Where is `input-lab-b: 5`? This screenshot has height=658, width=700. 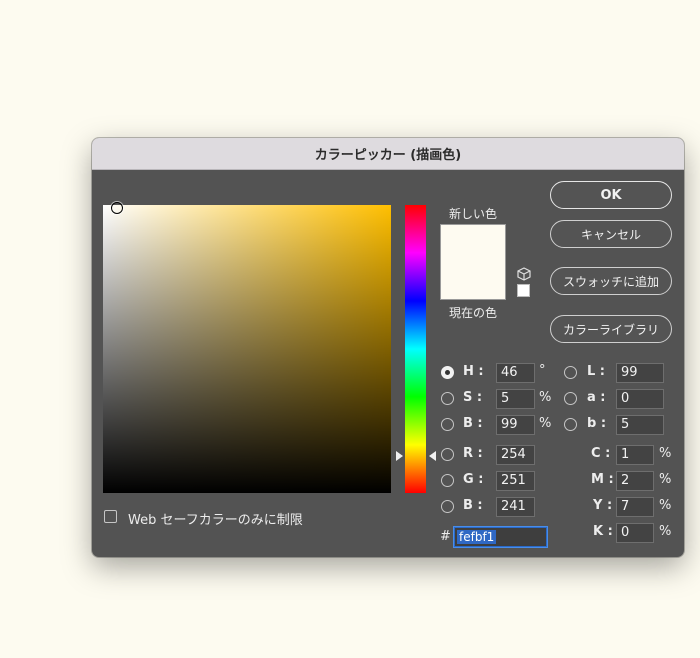
input-lab-b: 5 is located at coordinates (640, 425).